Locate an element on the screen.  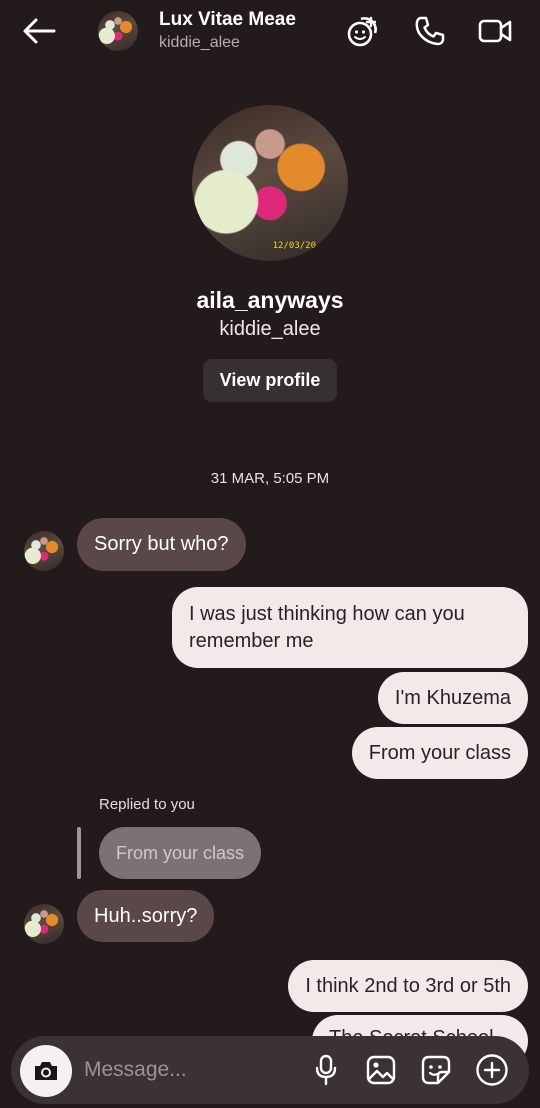
more-options-button is located at coordinates (492, 1070).